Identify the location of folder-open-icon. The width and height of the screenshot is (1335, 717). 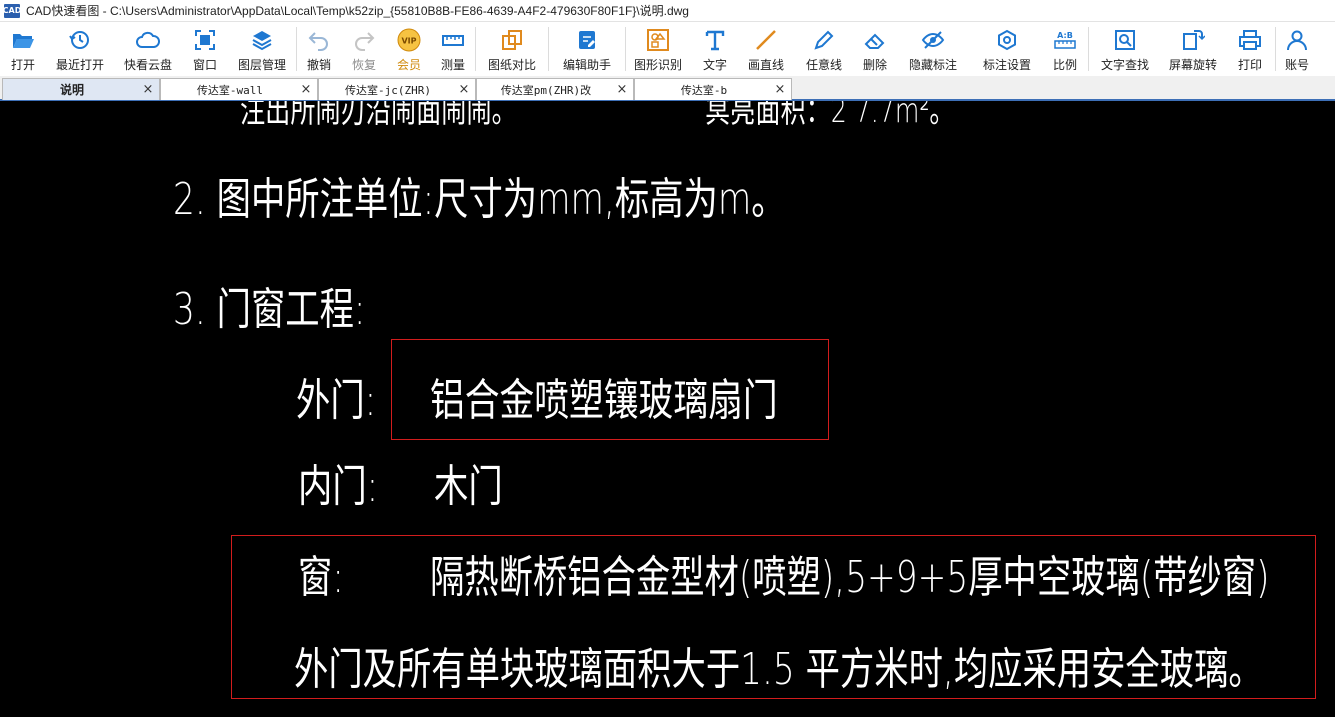
(23, 41).